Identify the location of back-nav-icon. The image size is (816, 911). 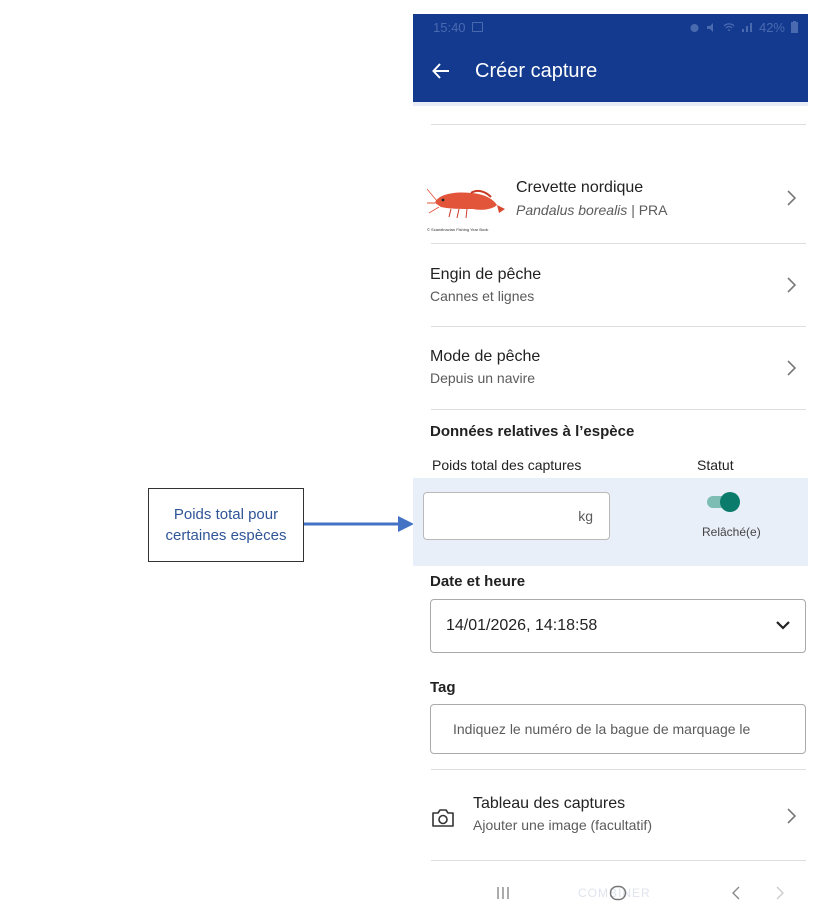
(736, 893).